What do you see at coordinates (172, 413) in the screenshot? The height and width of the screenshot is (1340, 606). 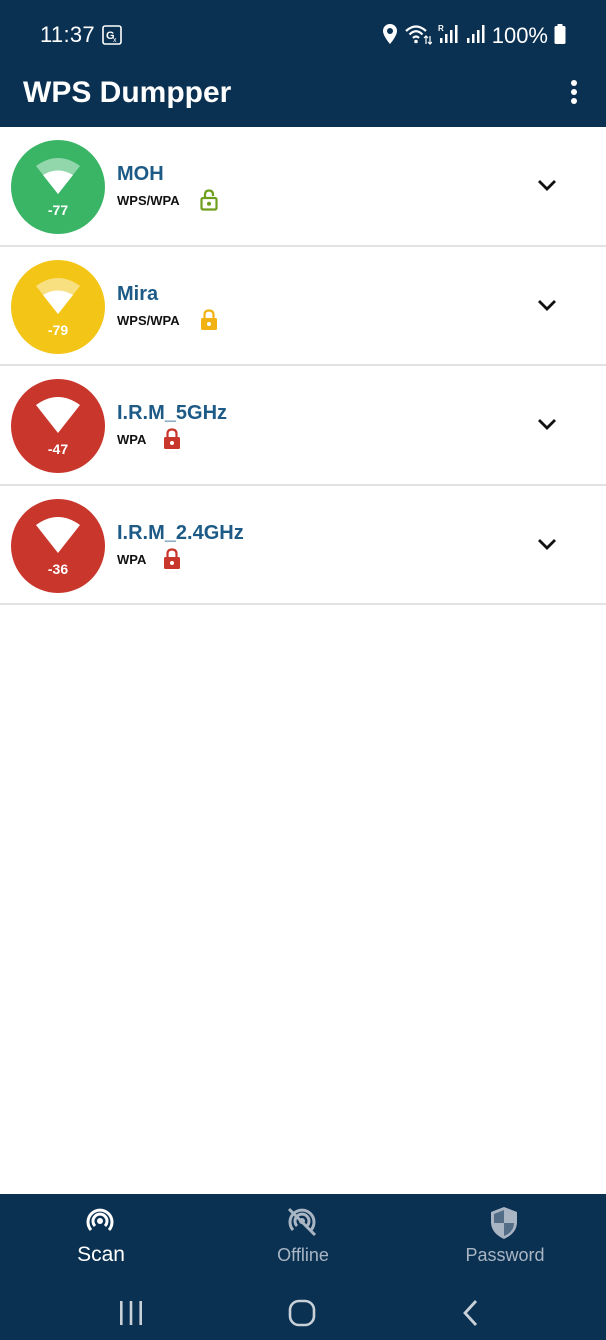 I see `network-name: I.R.M_5GHz` at bounding box center [172, 413].